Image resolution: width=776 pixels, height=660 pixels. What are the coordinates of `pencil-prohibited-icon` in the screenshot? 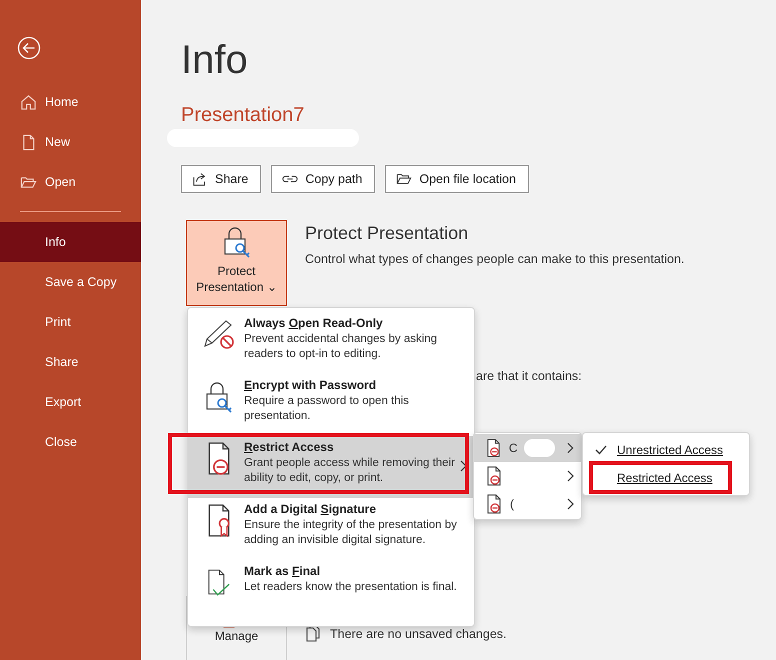 It's located at (219, 335).